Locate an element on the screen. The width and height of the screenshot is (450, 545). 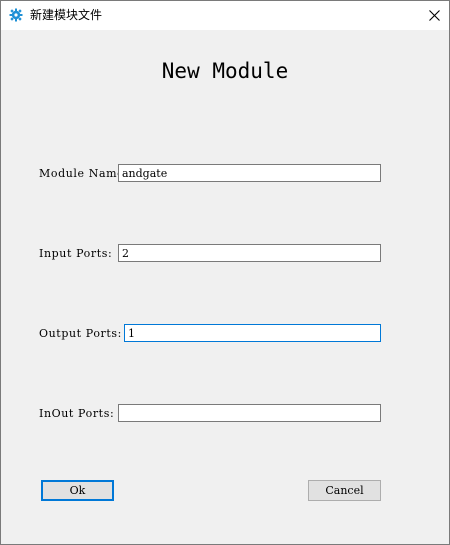
ok-button: Ok is located at coordinates (77, 490).